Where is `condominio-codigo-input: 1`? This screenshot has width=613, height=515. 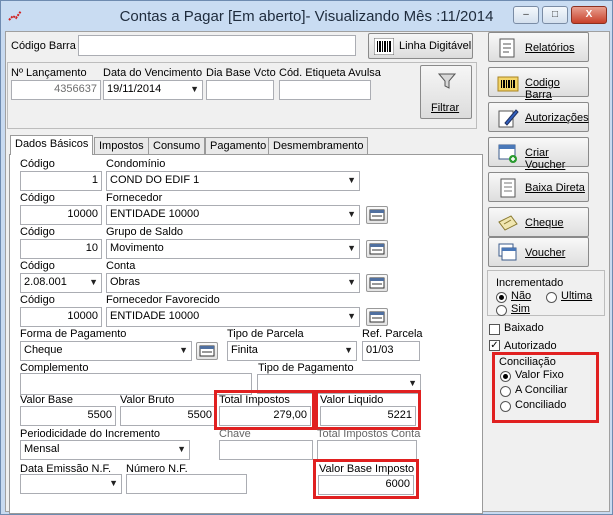
condominio-codigo-input: 1 is located at coordinates (61, 181).